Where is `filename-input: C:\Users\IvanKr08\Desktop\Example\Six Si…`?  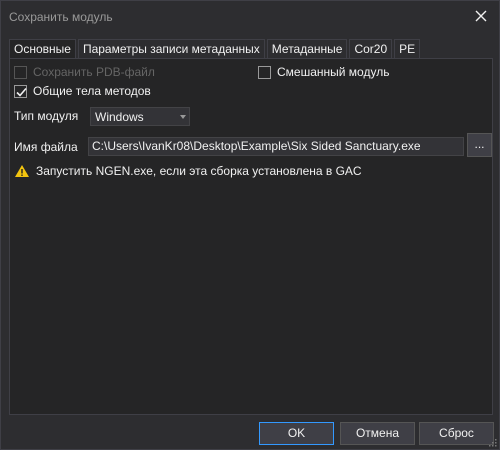
filename-input: C:\Users\IvanKr08\Desktop\Example\Six Si… is located at coordinates (276, 146).